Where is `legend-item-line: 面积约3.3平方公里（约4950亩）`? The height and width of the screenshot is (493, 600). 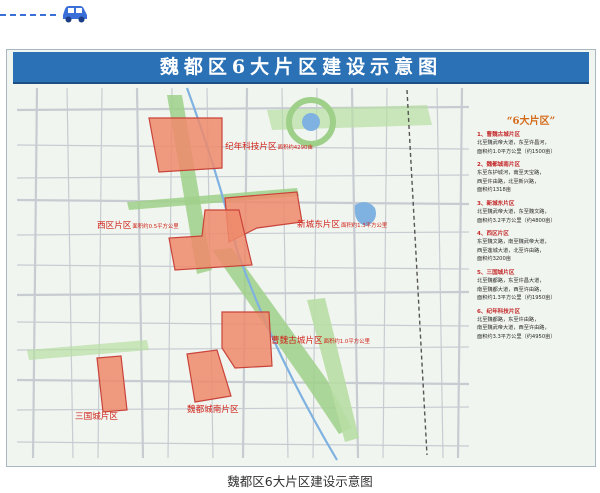
legend-item-line: 面积约3.3平方公里（约4950亩） is located at coordinates (516, 336).